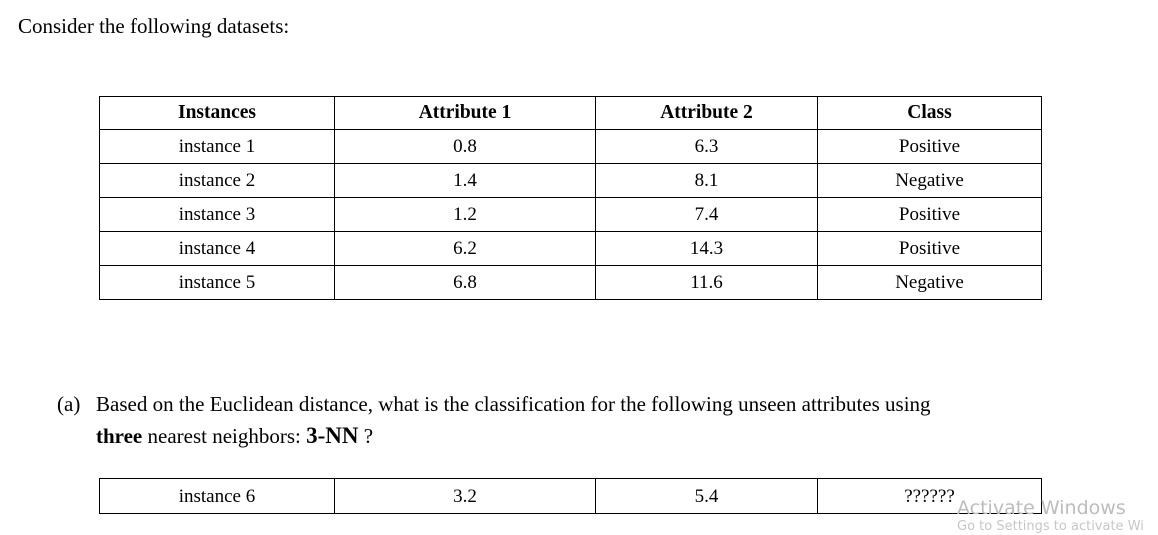  I want to click on cell-attribute-2: 8.1, so click(706, 180).